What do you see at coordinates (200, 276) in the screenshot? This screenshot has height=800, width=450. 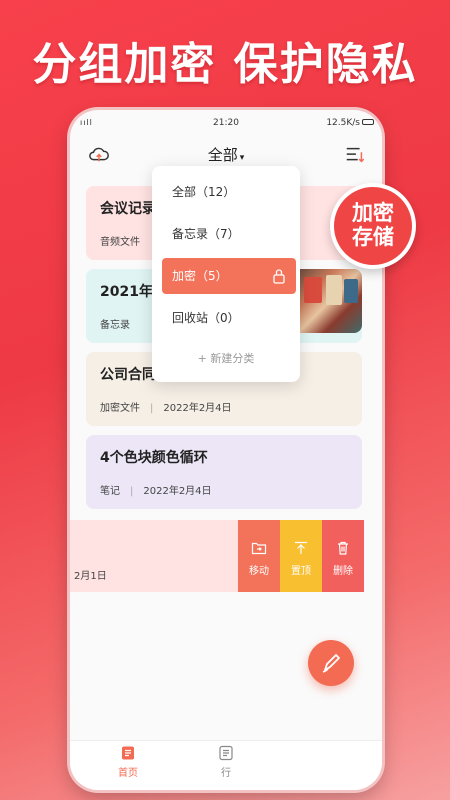 I see `dropdown-item-label: 加密（5）` at bounding box center [200, 276].